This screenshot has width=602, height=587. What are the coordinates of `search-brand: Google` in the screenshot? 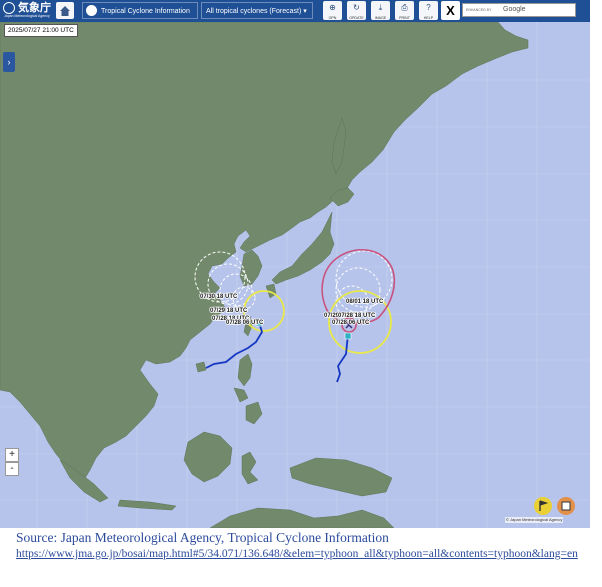 It's located at (514, 9).